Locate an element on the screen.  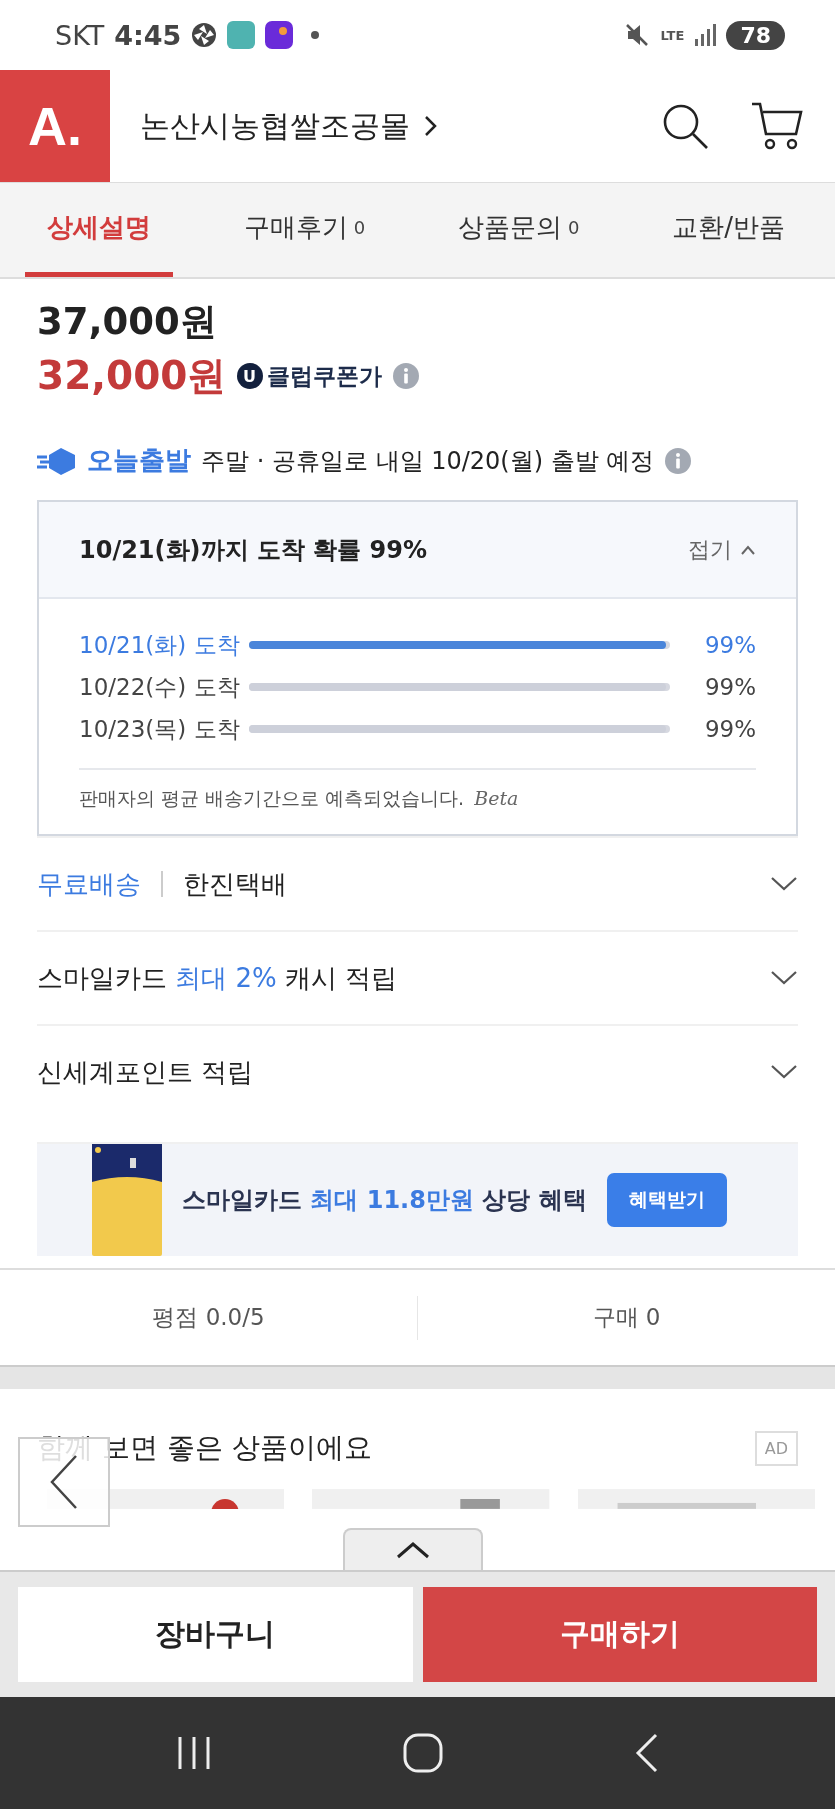
benefit-text: 스마일카드 최대 2% 캐시 적립 is located at coordinates (217, 978).